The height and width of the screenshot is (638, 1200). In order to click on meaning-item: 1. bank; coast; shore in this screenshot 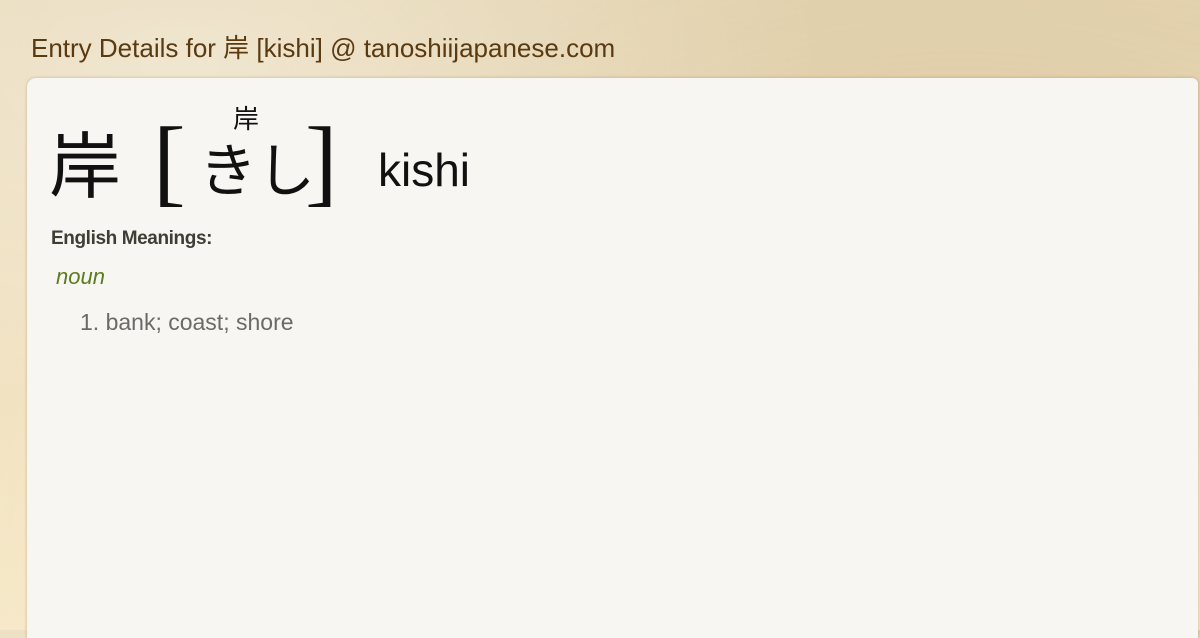, I will do `click(187, 322)`.